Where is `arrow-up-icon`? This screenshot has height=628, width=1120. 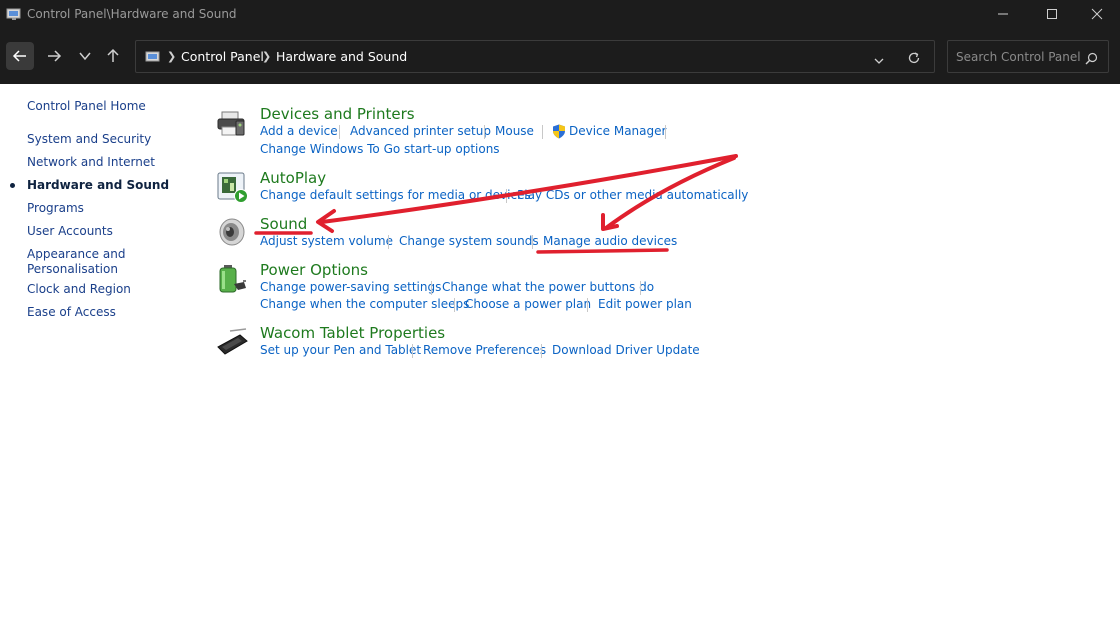 arrow-up-icon is located at coordinates (113, 55).